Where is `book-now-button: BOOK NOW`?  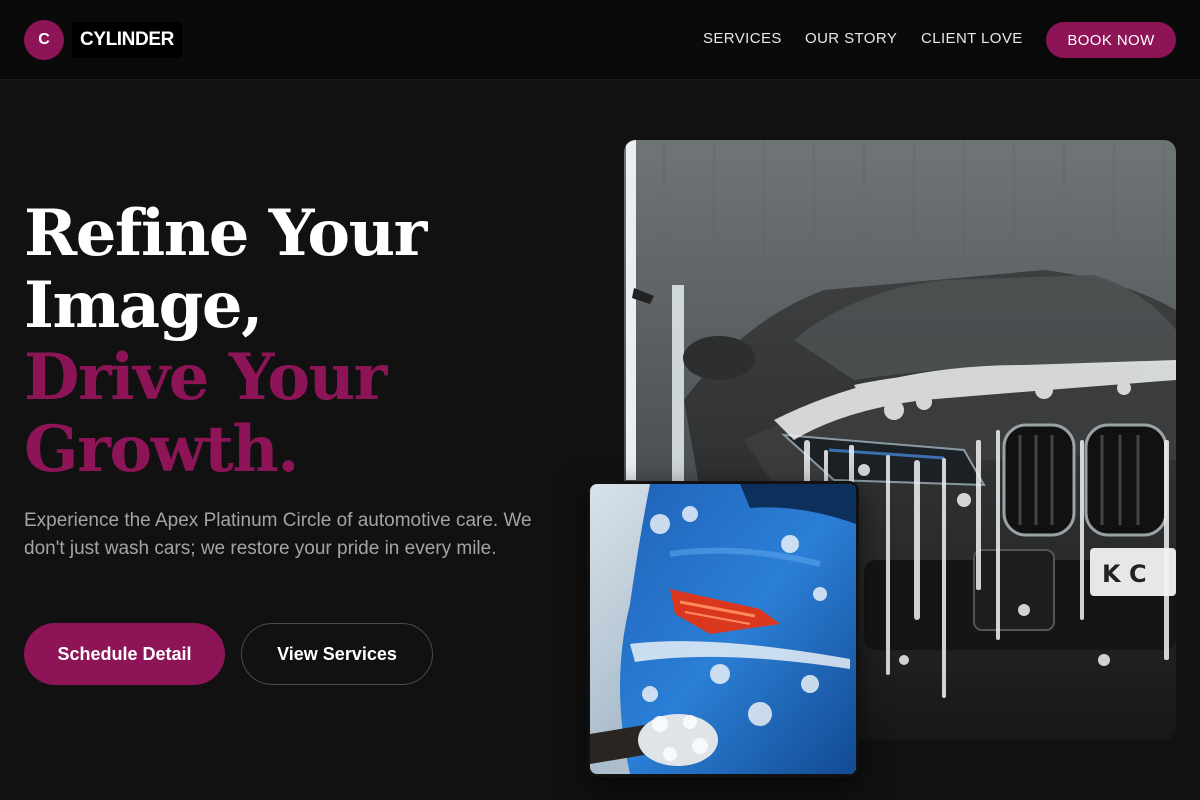 book-now-button: BOOK NOW is located at coordinates (1111, 40).